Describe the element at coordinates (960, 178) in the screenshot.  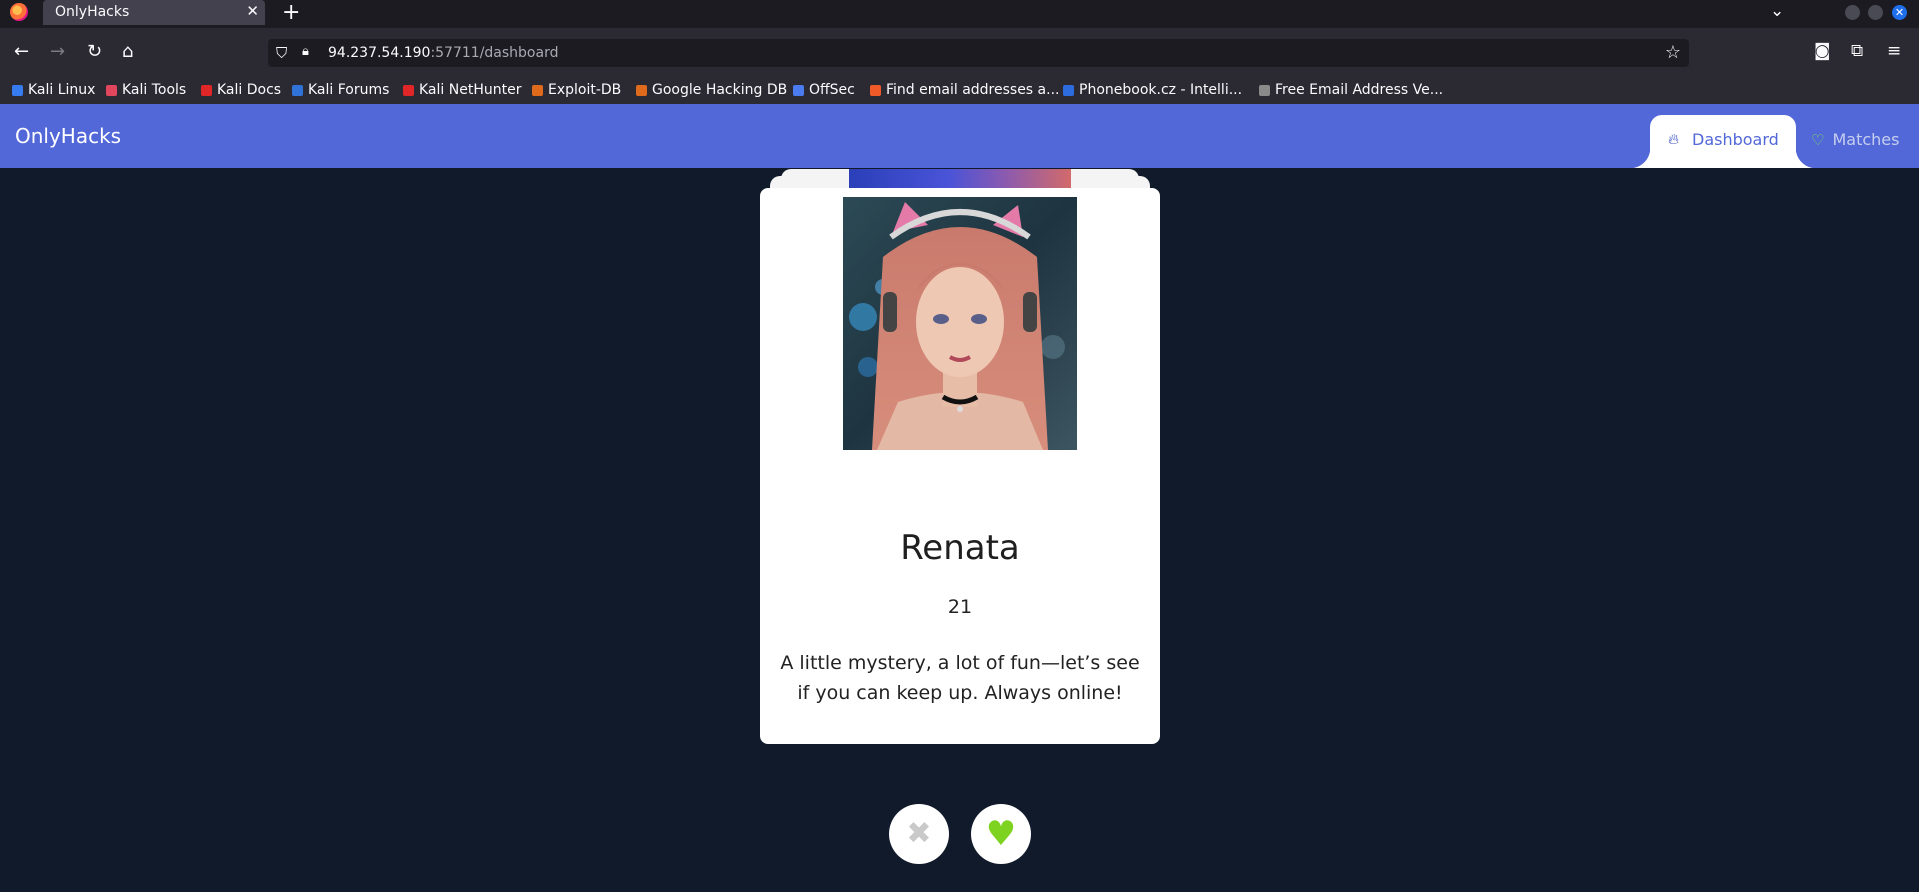
I see `stacked-card-photo-edge` at that location.